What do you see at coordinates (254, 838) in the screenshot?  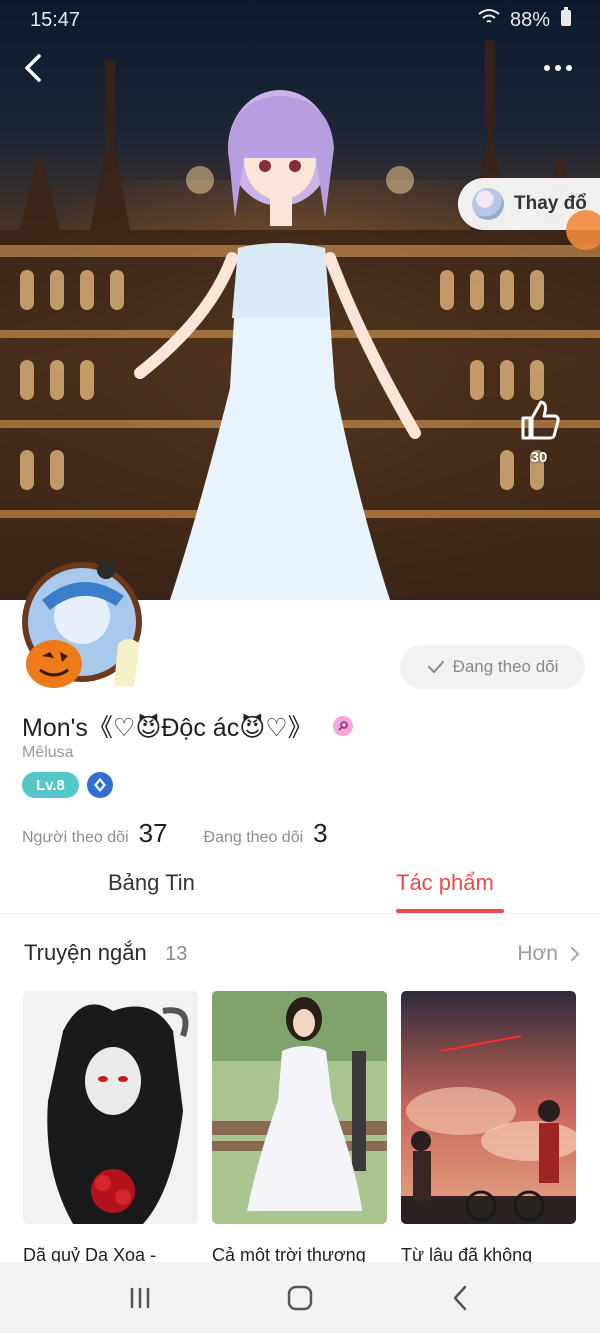 I see `following-label: Đang theo dõi` at bounding box center [254, 838].